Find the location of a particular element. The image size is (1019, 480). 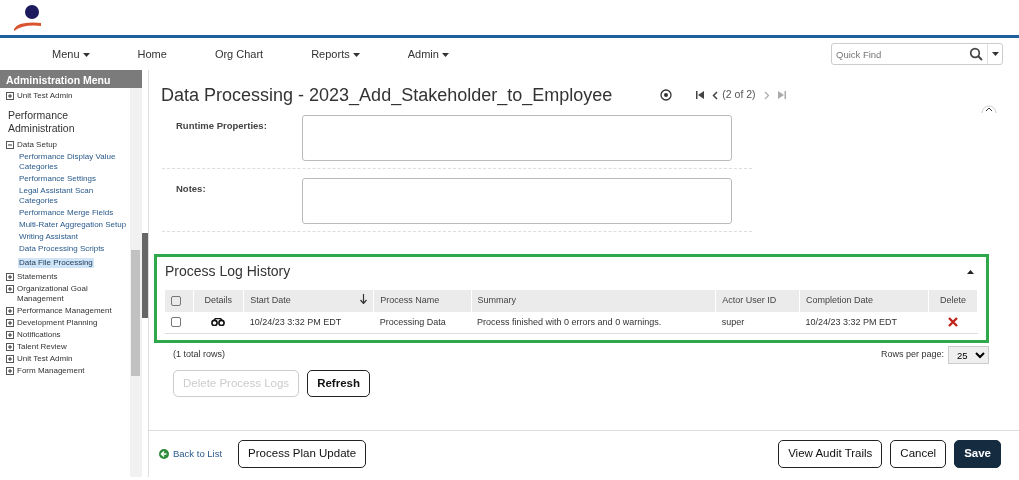

nav-link: Admin is located at coordinates (428, 54).